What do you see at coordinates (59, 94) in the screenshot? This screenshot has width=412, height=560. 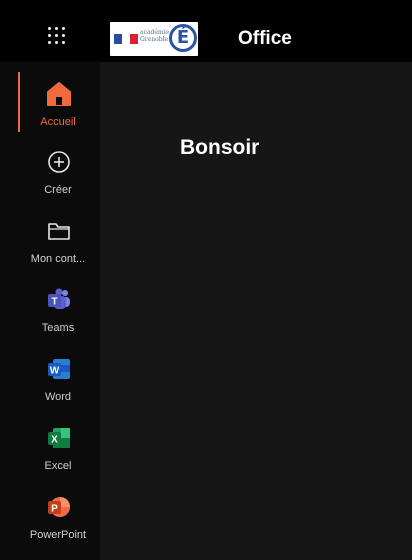 I see `home-icon` at bounding box center [59, 94].